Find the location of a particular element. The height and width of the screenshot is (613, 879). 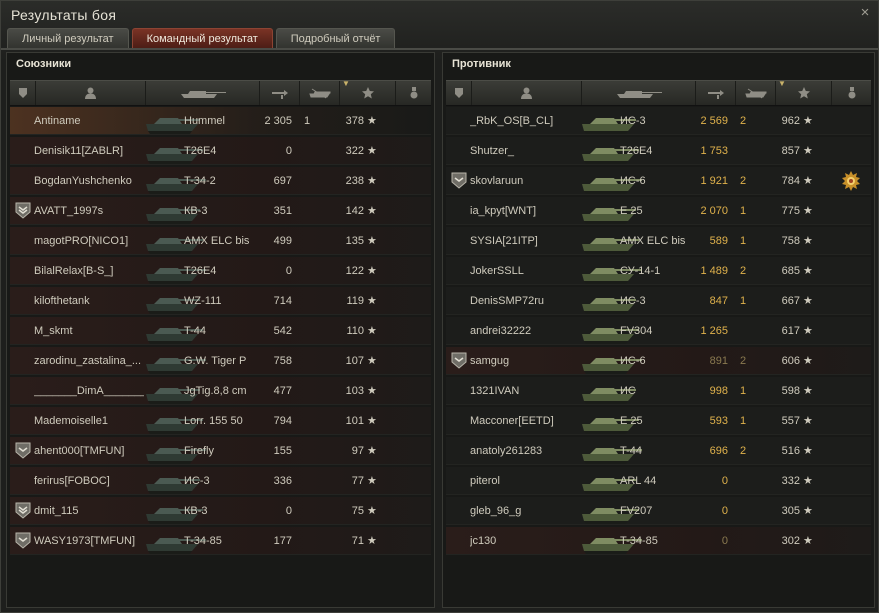

player-row: magotPRO[NICO1] AMX ELC bis 499 135 ★ is located at coordinates (220, 241).